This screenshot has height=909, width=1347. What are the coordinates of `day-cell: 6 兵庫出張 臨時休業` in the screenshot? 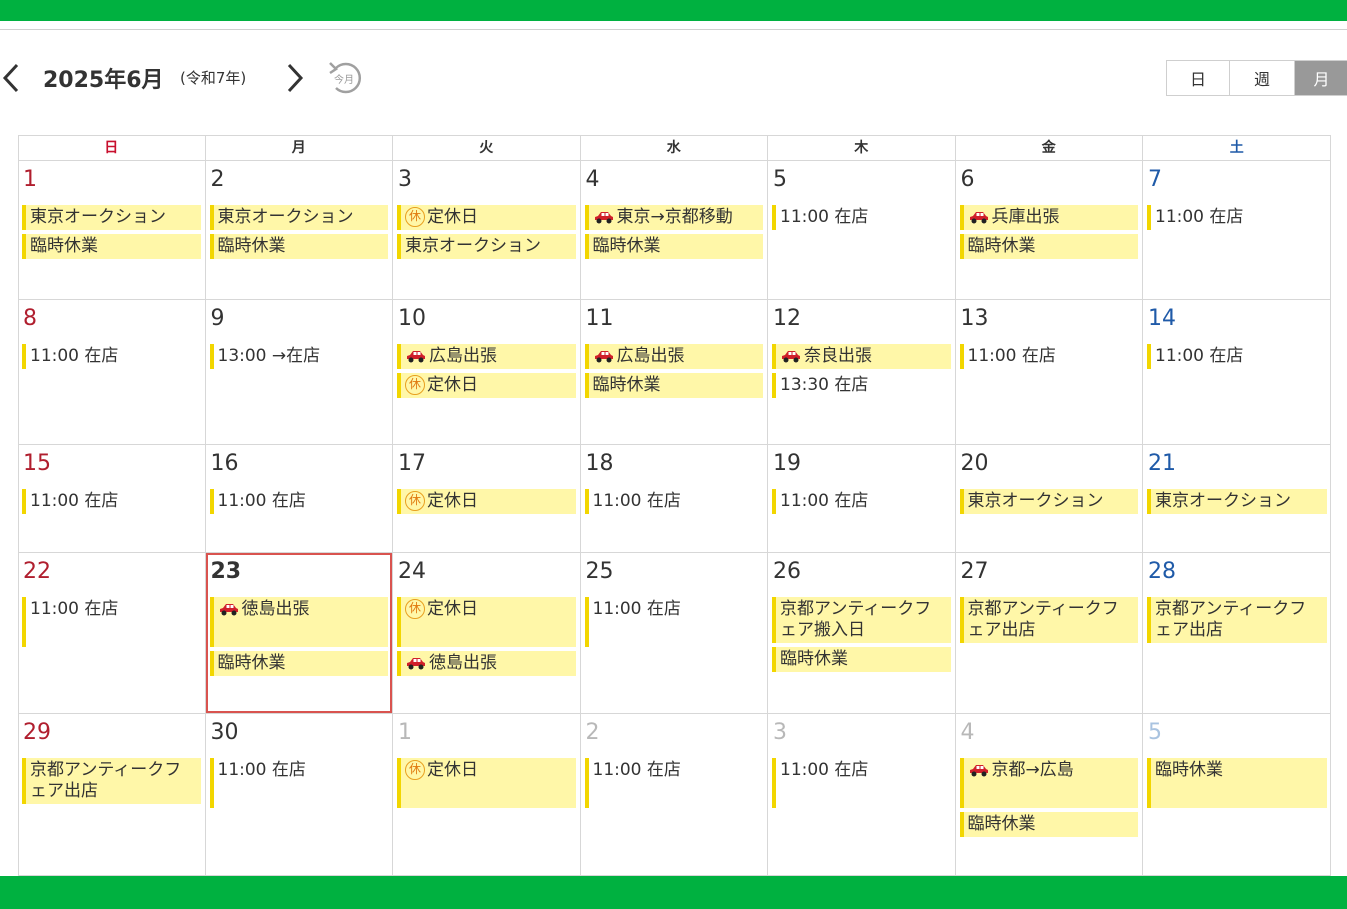 It's located at (1049, 230).